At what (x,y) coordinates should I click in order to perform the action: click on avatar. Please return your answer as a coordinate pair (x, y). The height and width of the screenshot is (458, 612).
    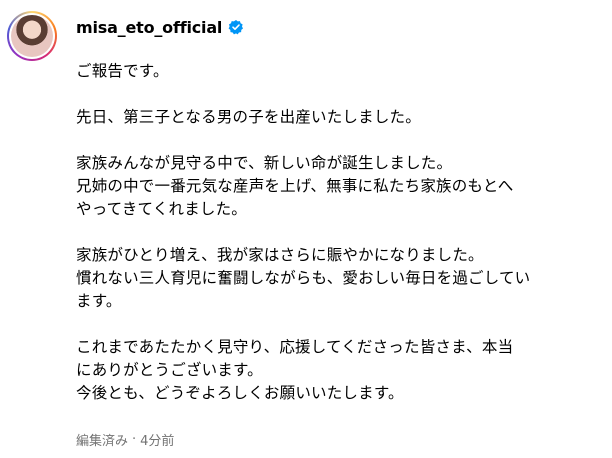
    Looking at the image, I should click on (32, 36).